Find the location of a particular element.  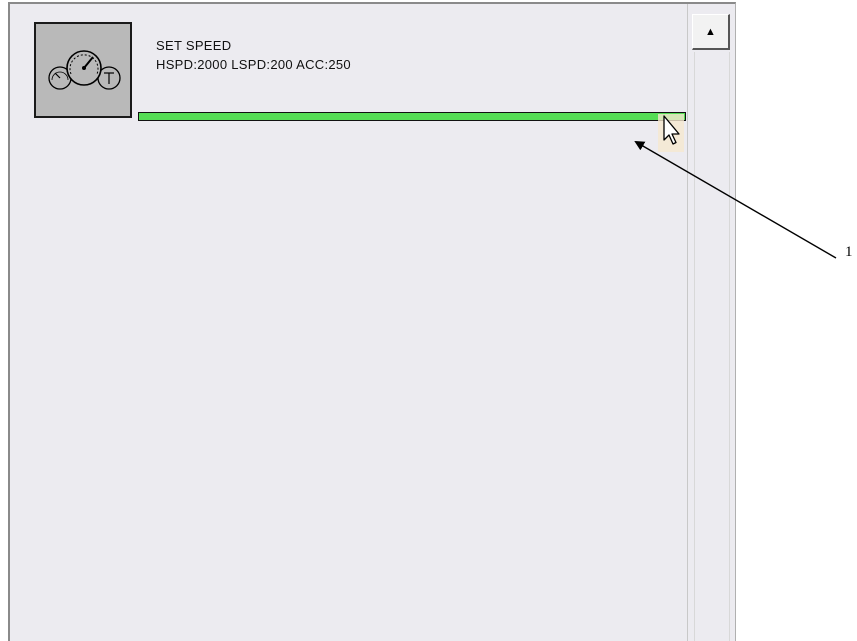

scroll-up-button: ▲ is located at coordinates (711, 32).